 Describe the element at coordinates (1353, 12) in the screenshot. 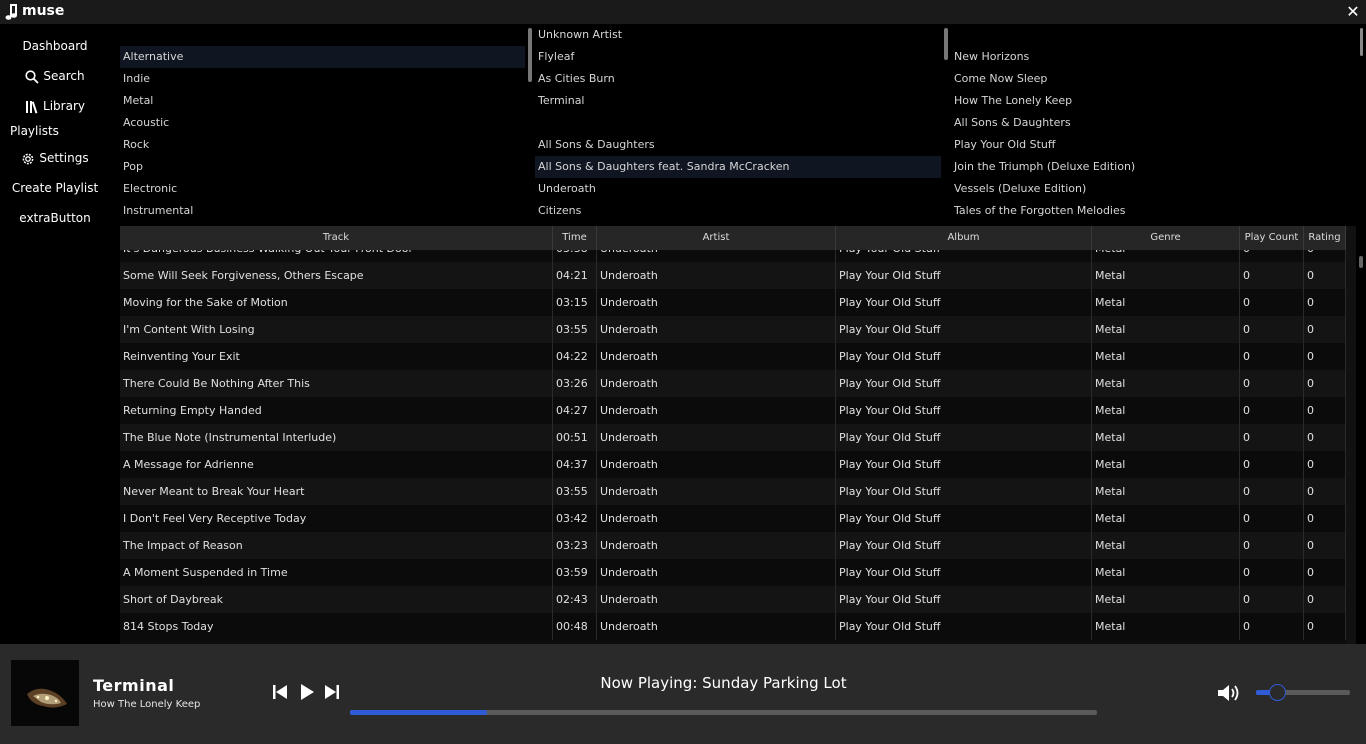

I see `close-button: ✕` at that location.